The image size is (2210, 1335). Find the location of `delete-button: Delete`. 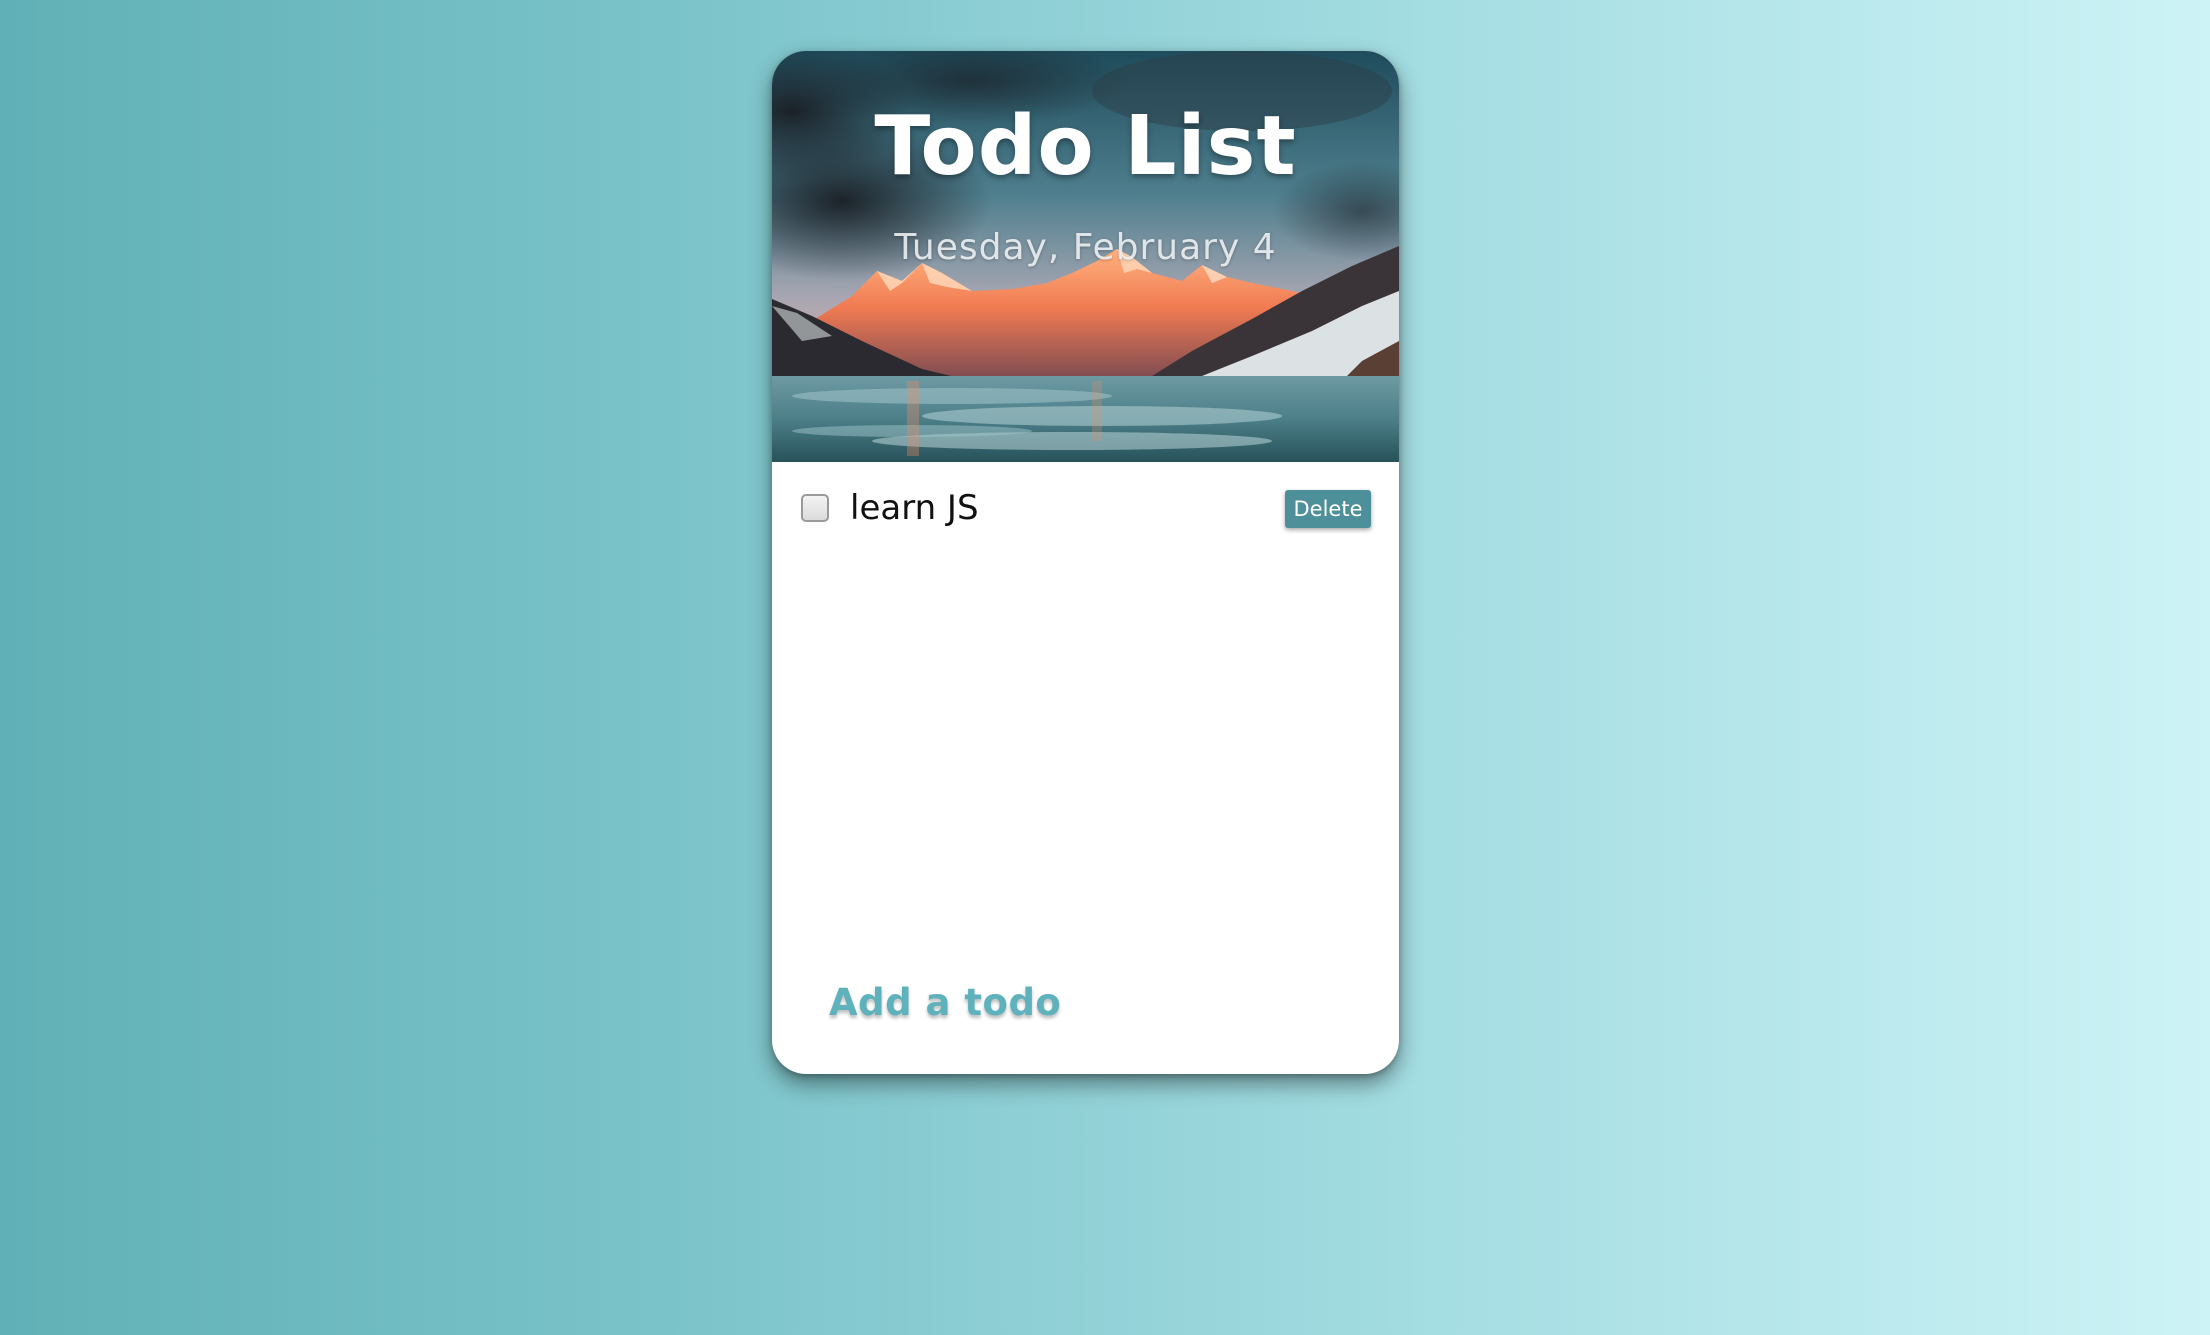

delete-button: Delete is located at coordinates (1328, 509).